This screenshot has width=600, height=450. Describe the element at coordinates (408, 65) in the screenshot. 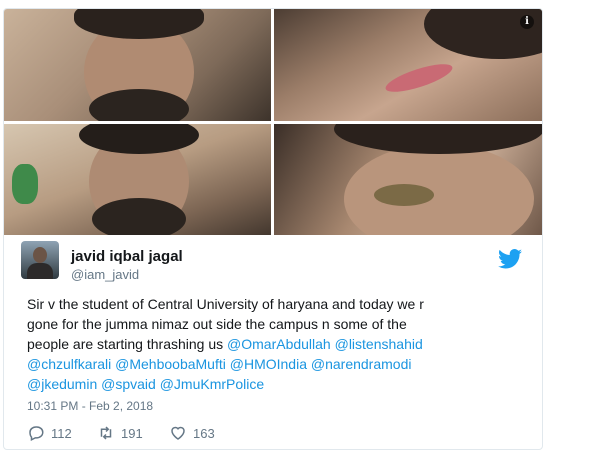

I see `photo-2: i` at that location.